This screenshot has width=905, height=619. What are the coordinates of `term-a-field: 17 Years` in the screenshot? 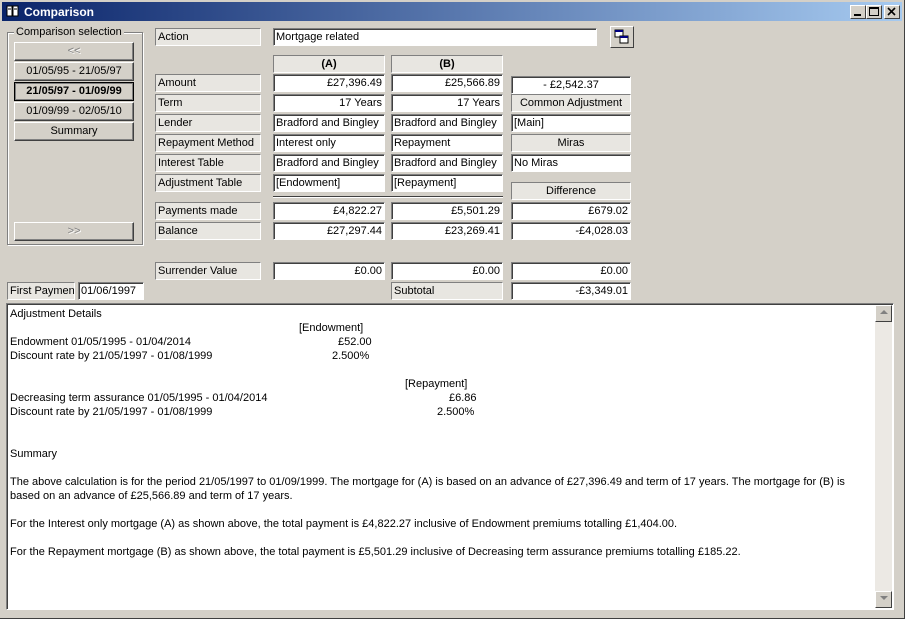 It's located at (329, 103).